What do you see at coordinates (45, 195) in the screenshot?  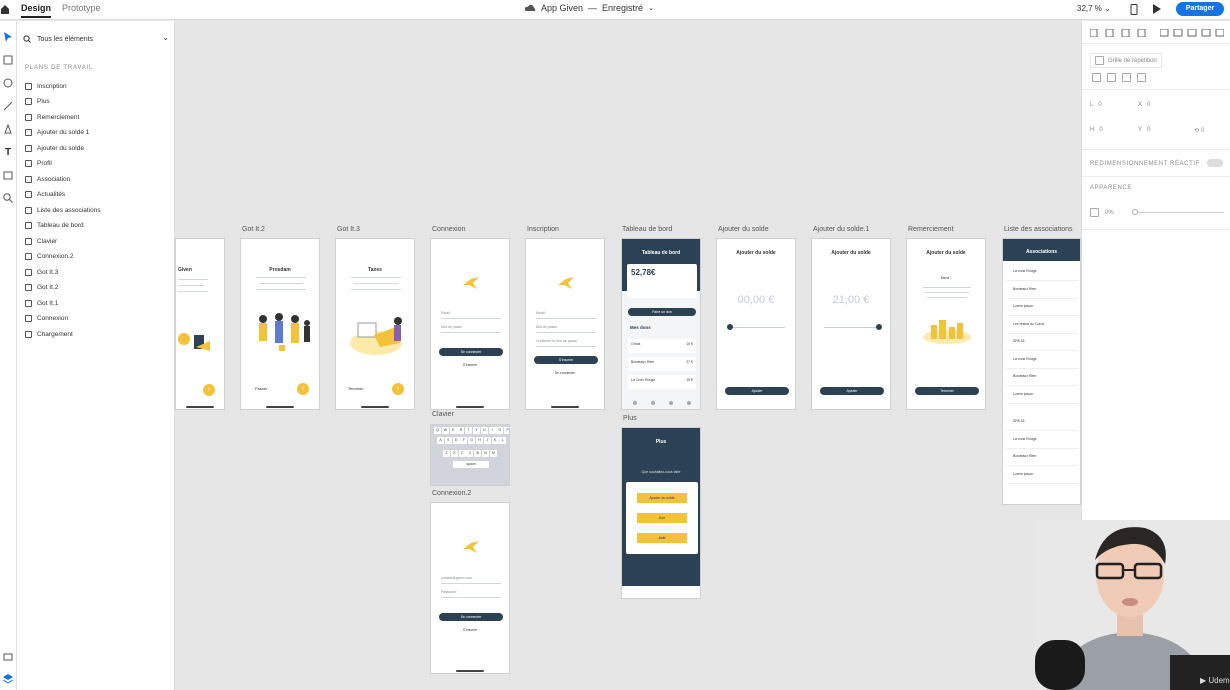 I see `layer-item: Actualités` at bounding box center [45, 195].